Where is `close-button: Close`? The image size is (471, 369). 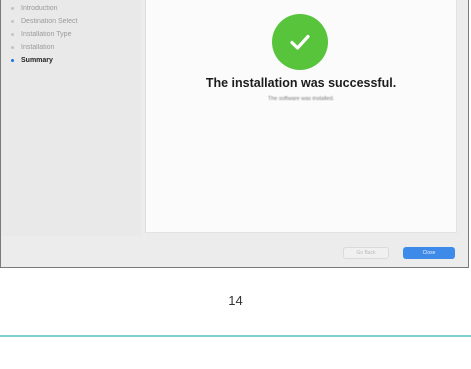
close-button: Close is located at coordinates (429, 253).